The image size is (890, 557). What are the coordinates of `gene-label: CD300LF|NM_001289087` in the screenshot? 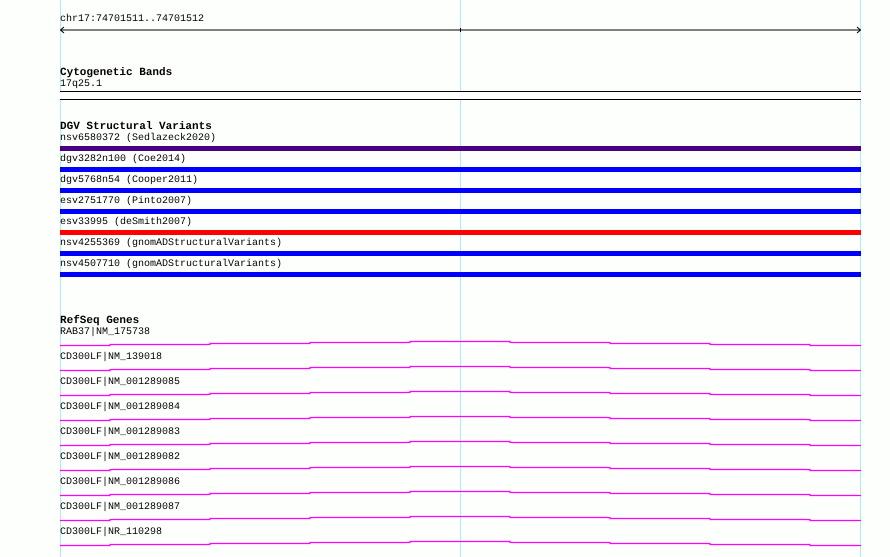 It's located at (121, 508).